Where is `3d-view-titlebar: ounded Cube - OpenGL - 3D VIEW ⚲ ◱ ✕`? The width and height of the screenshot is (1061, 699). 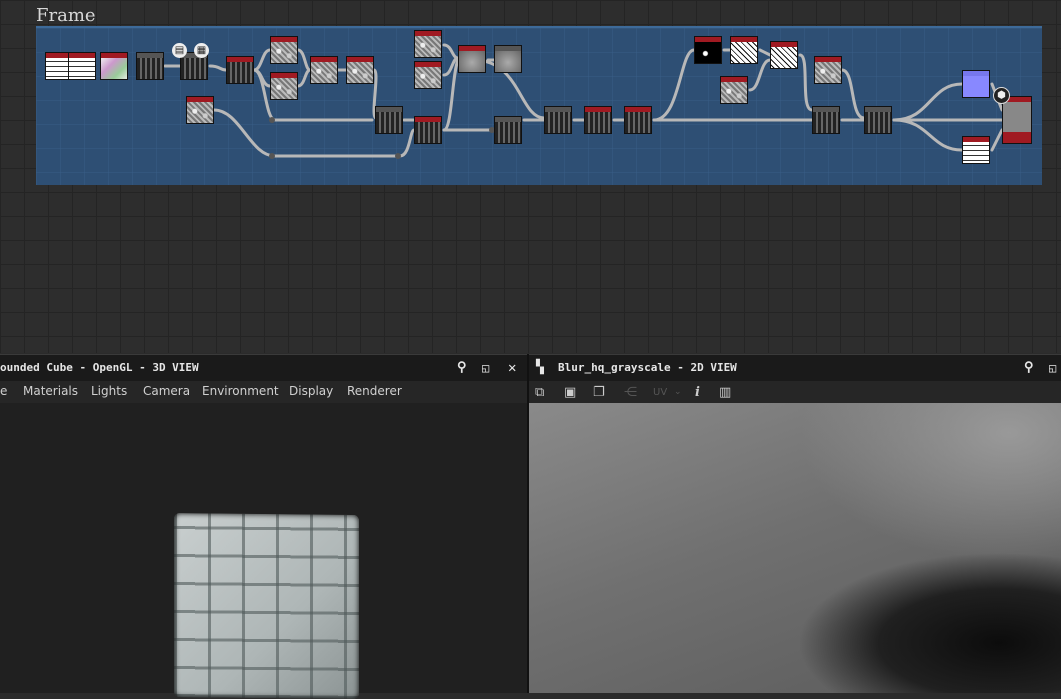
3d-view-titlebar: ounded Cube - OpenGL - 3D VIEW ⚲ ◱ ✕ is located at coordinates (263, 367).